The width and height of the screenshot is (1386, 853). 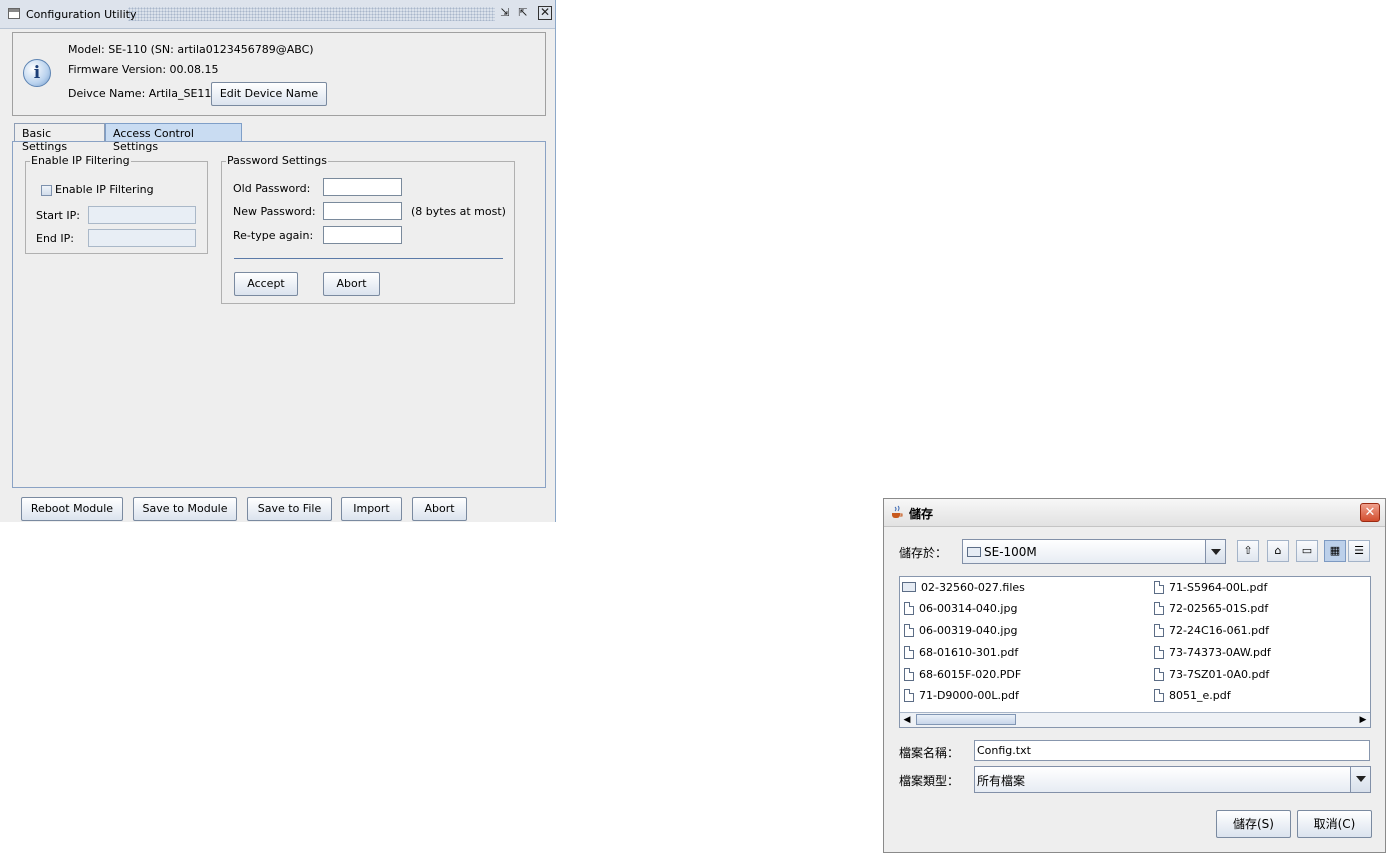 I want to click on list-item: 72-02565-01S.pdf, so click(x=1211, y=608).